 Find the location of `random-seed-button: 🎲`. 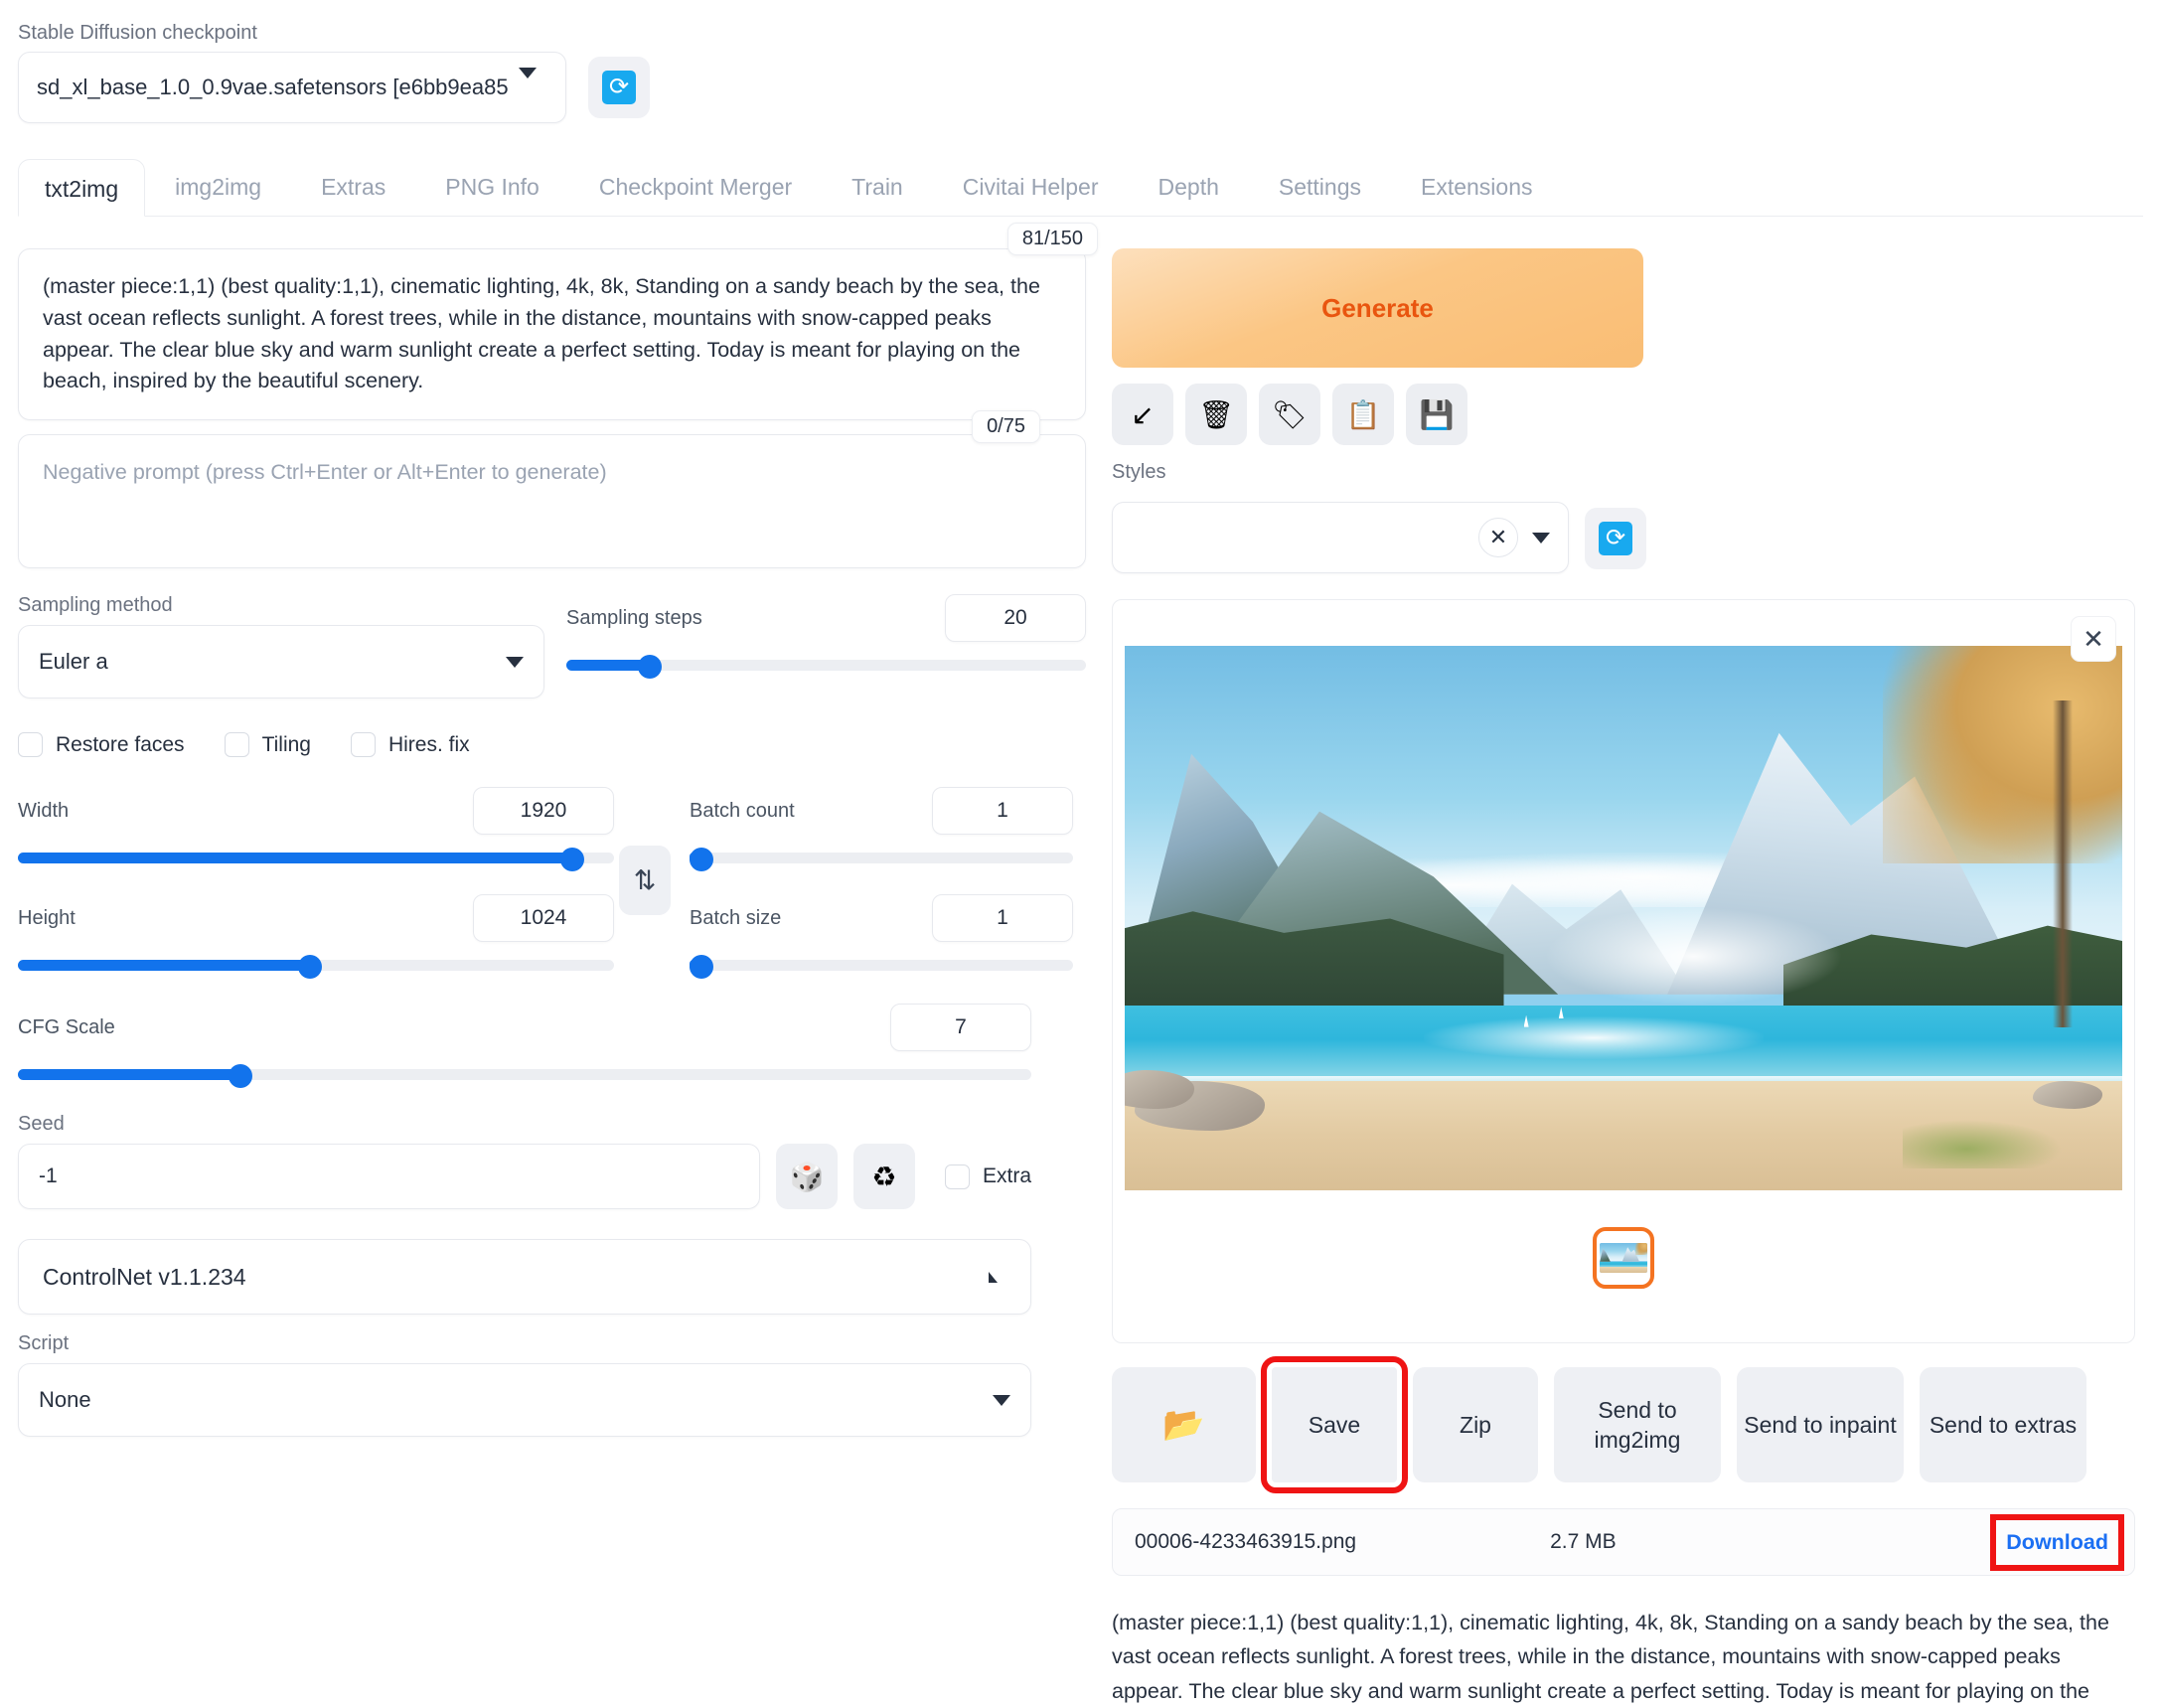

random-seed-button: 🎲 is located at coordinates (806, 1177).